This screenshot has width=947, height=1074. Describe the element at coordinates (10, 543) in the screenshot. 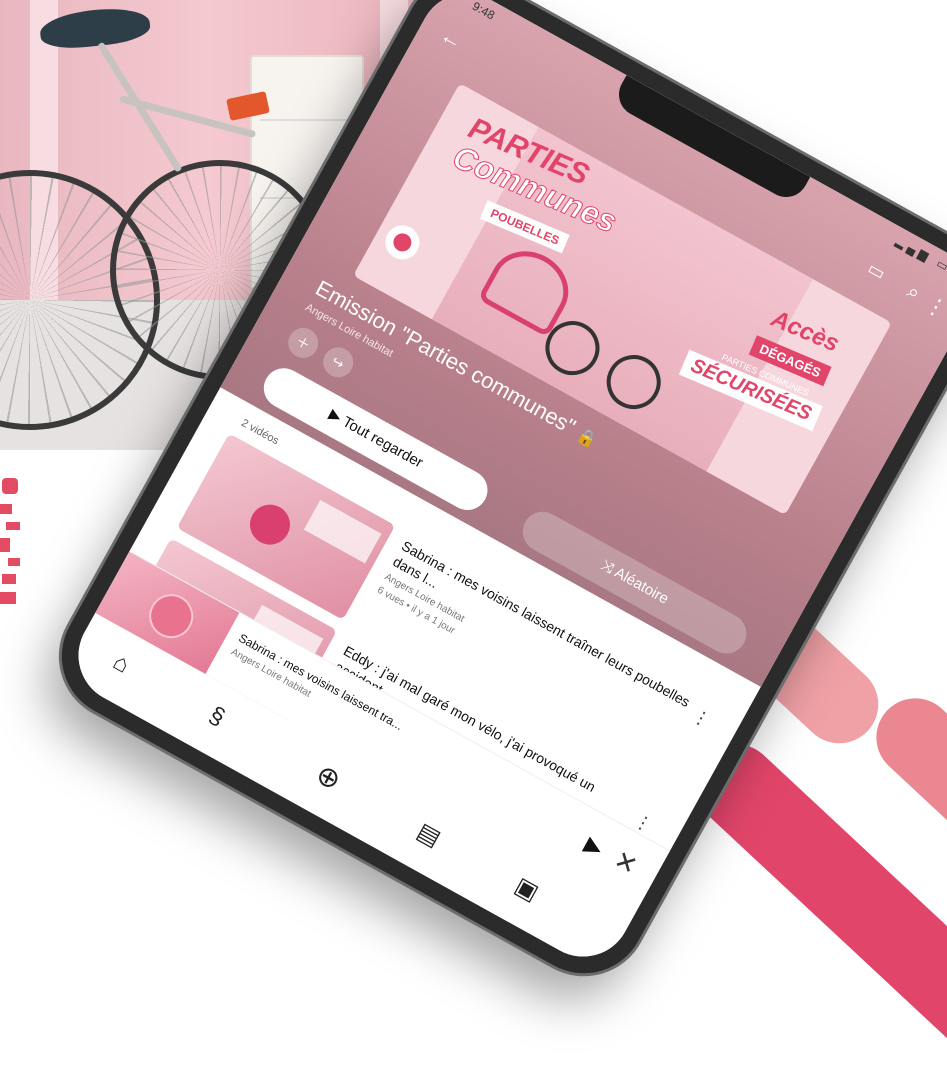

I see `qr-code` at that location.